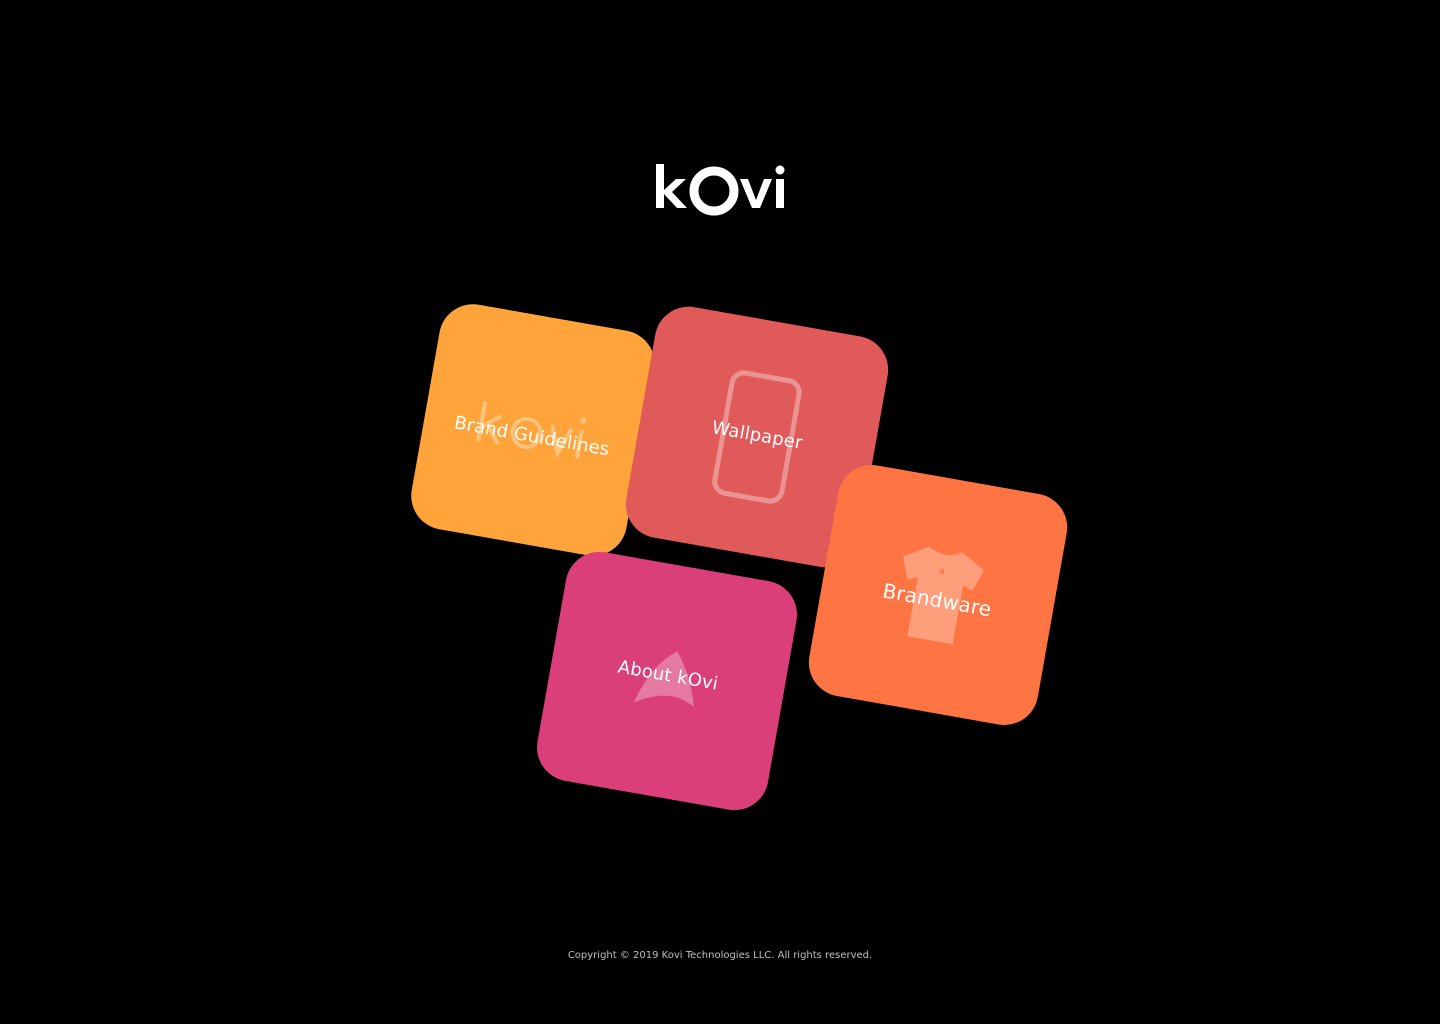  I want to click on card-about-kovi: About kOvi, so click(667, 681).